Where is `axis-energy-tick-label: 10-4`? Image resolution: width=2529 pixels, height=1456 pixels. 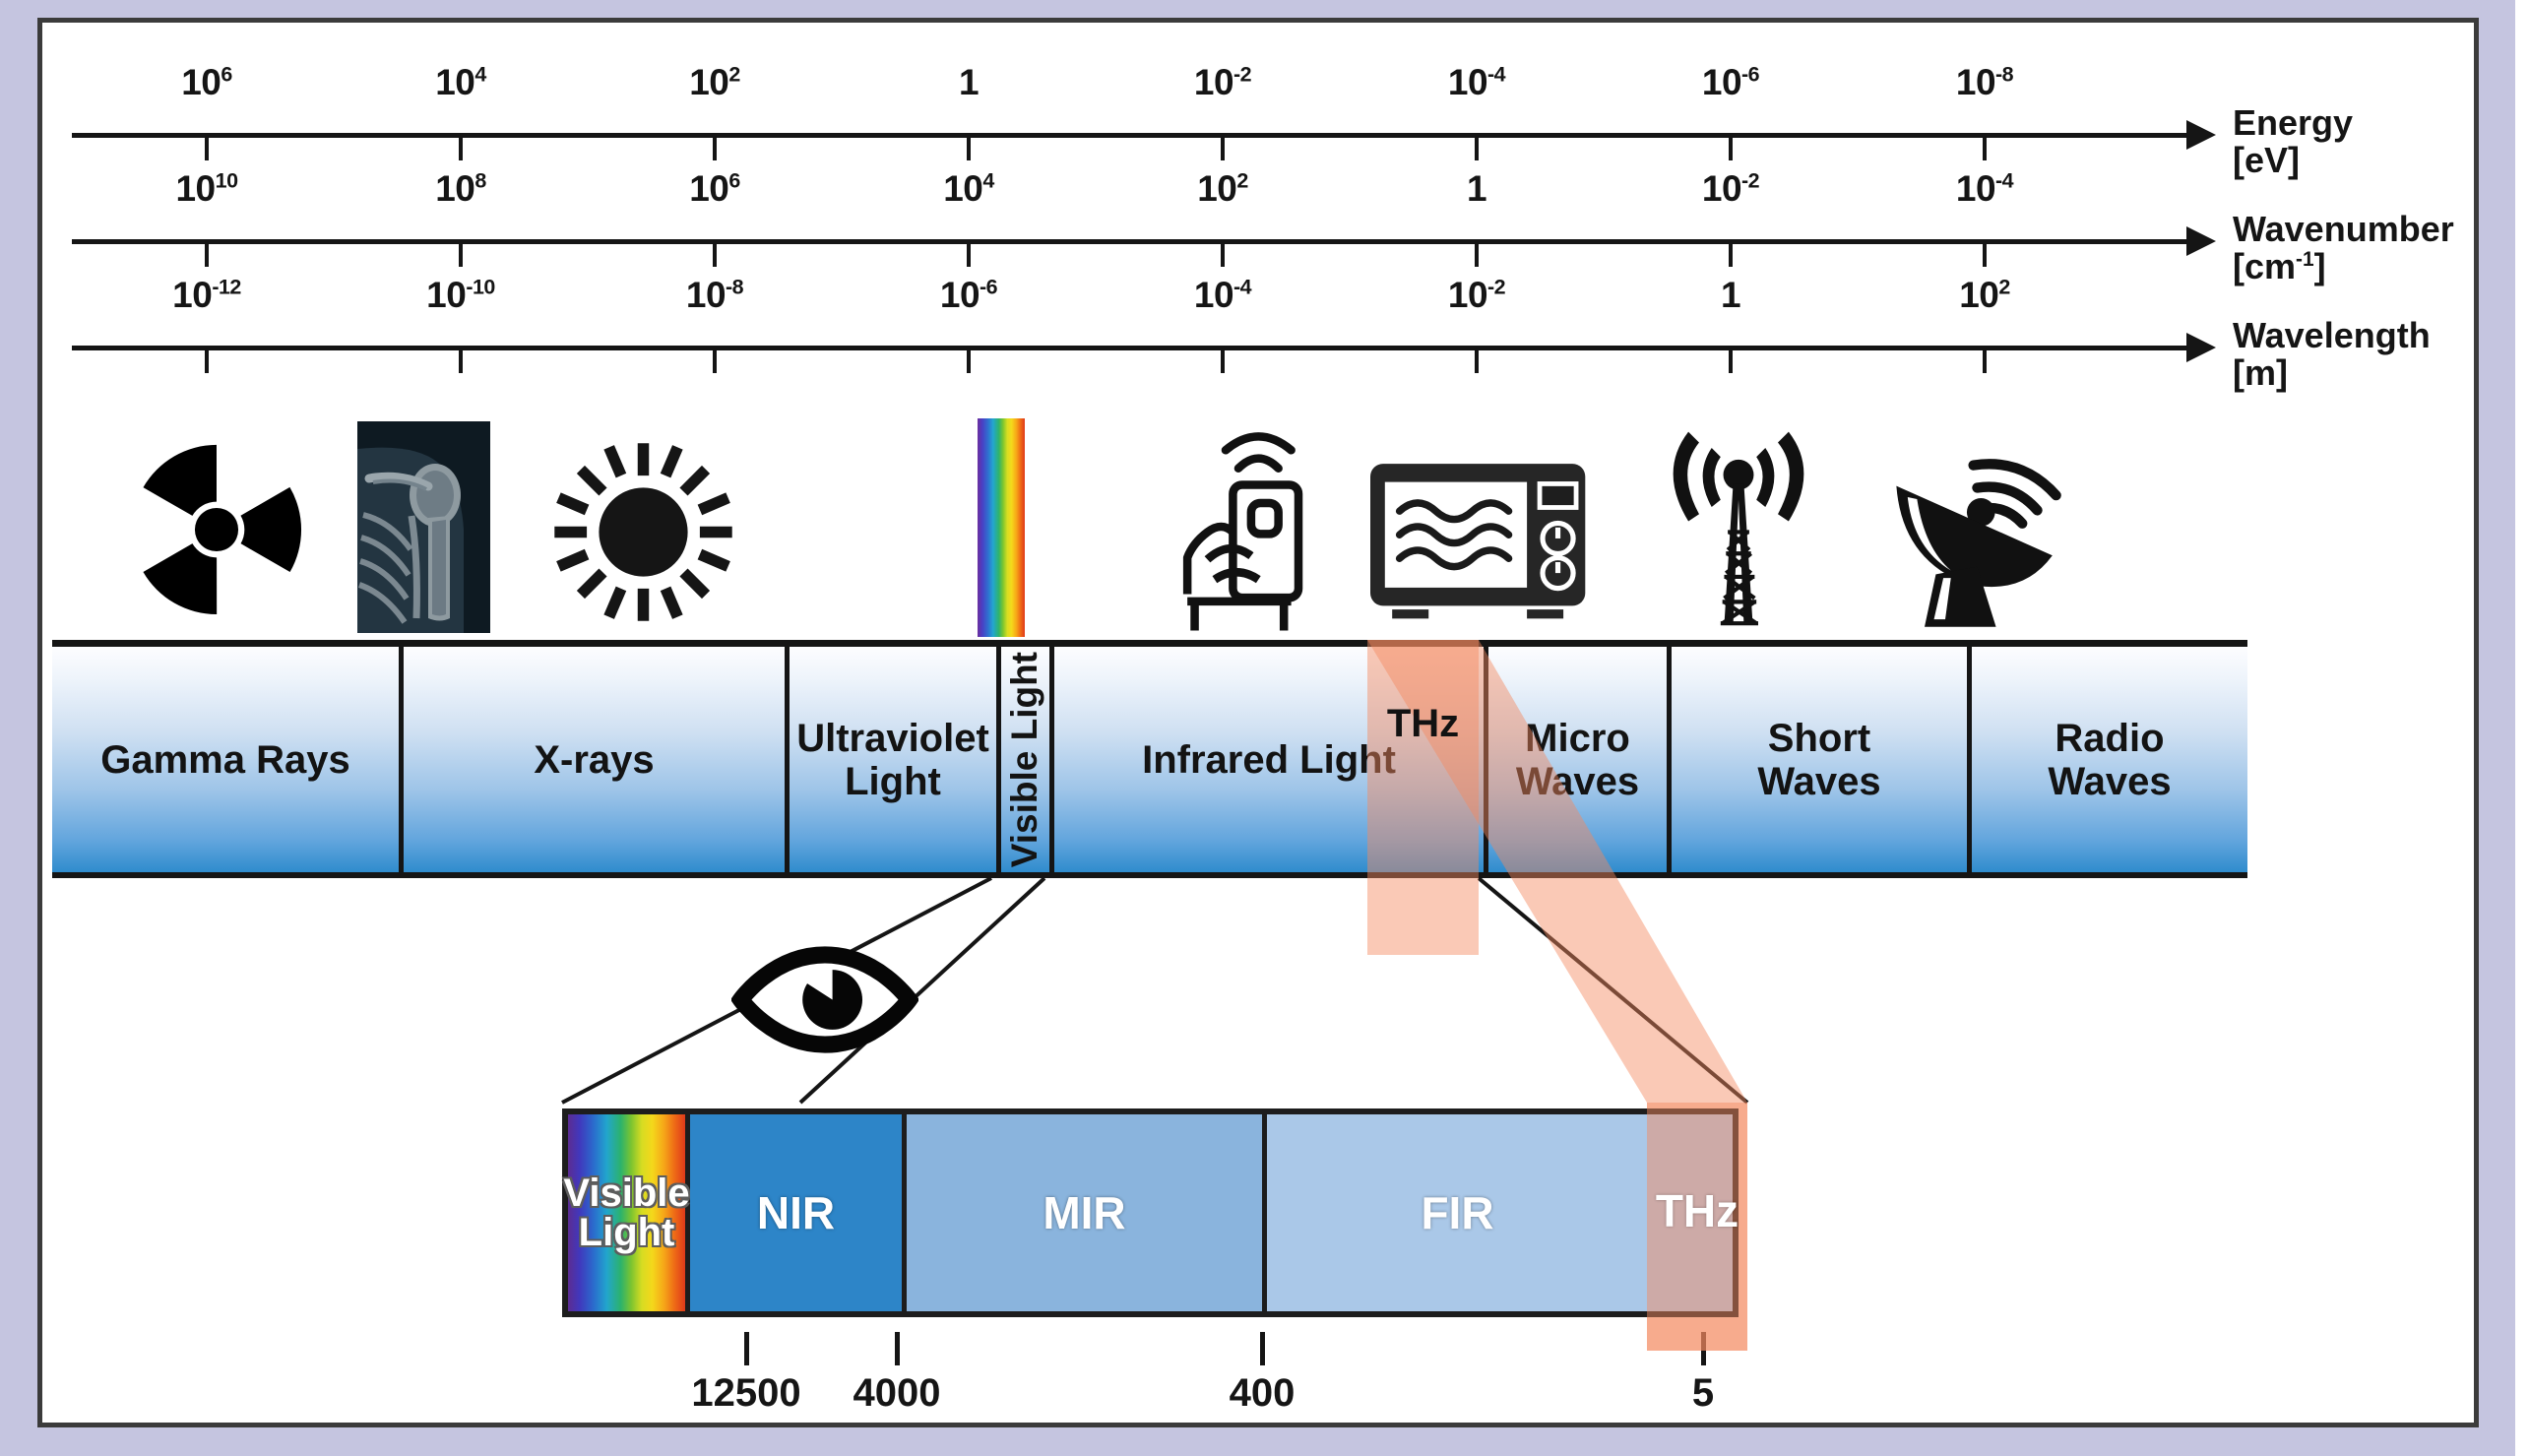 axis-energy-tick-label: 10-4 is located at coordinates (1477, 82).